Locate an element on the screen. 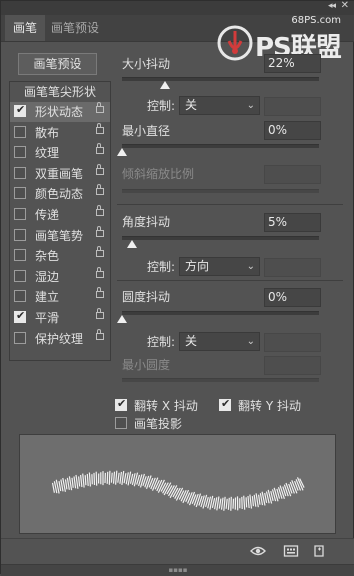 Image resolution: width=354 pixels, height=576 pixels. flip-x-checkbox: 翻转 X 抖动 is located at coordinates (165, 405).